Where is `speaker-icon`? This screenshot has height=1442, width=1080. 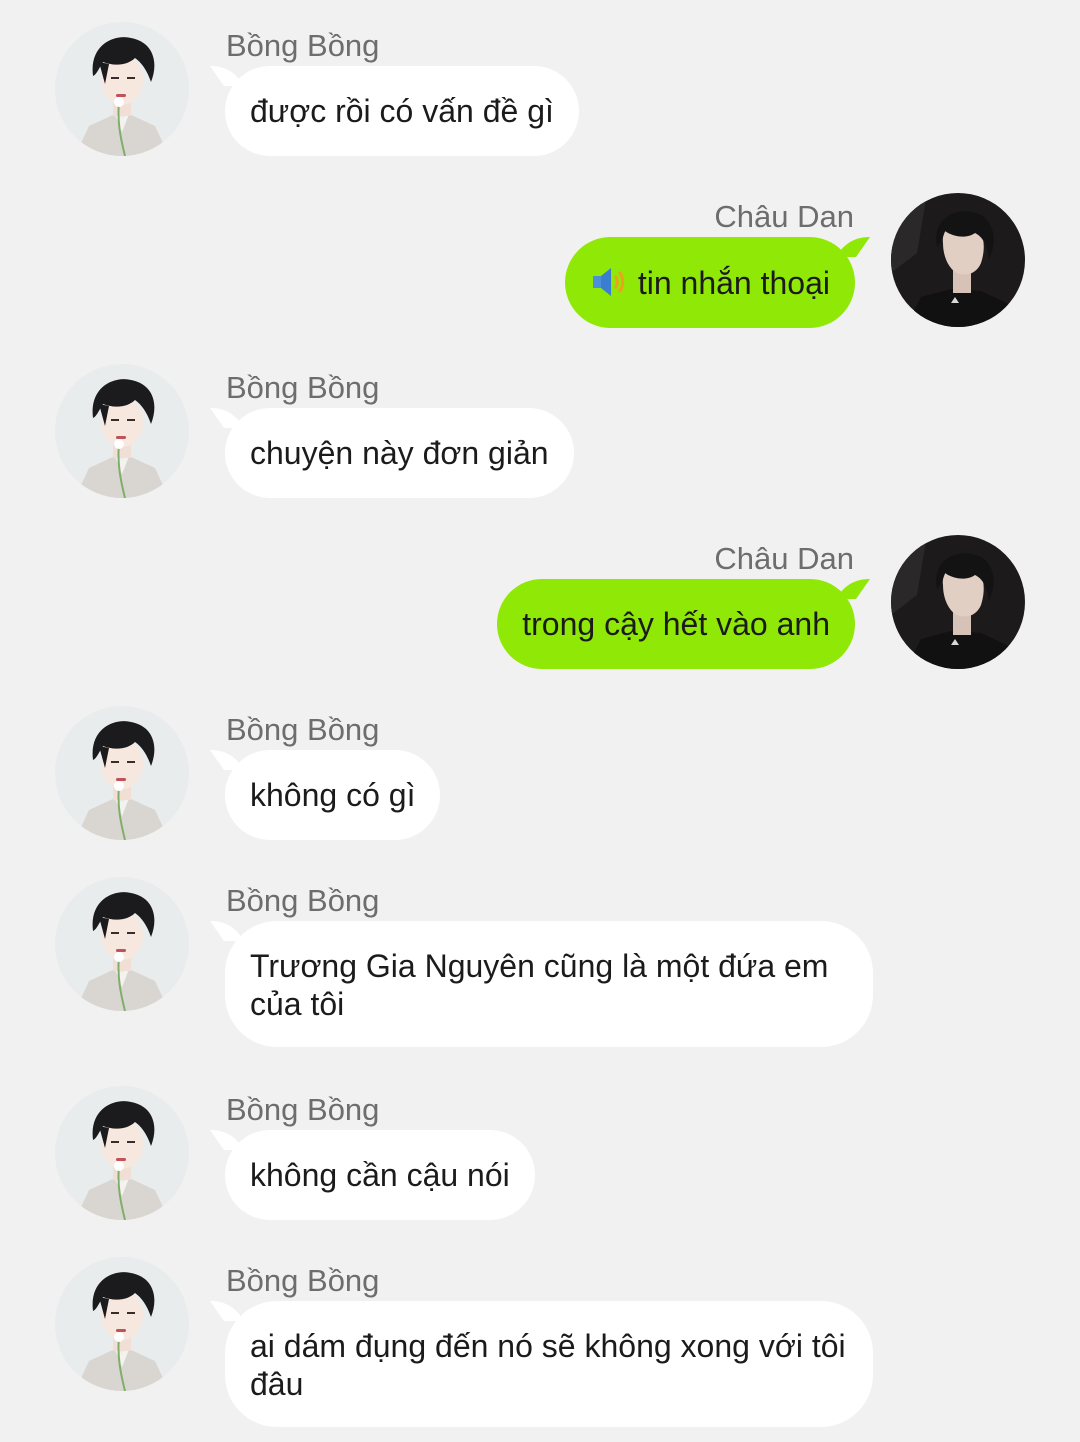
speaker-icon is located at coordinates (609, 282).